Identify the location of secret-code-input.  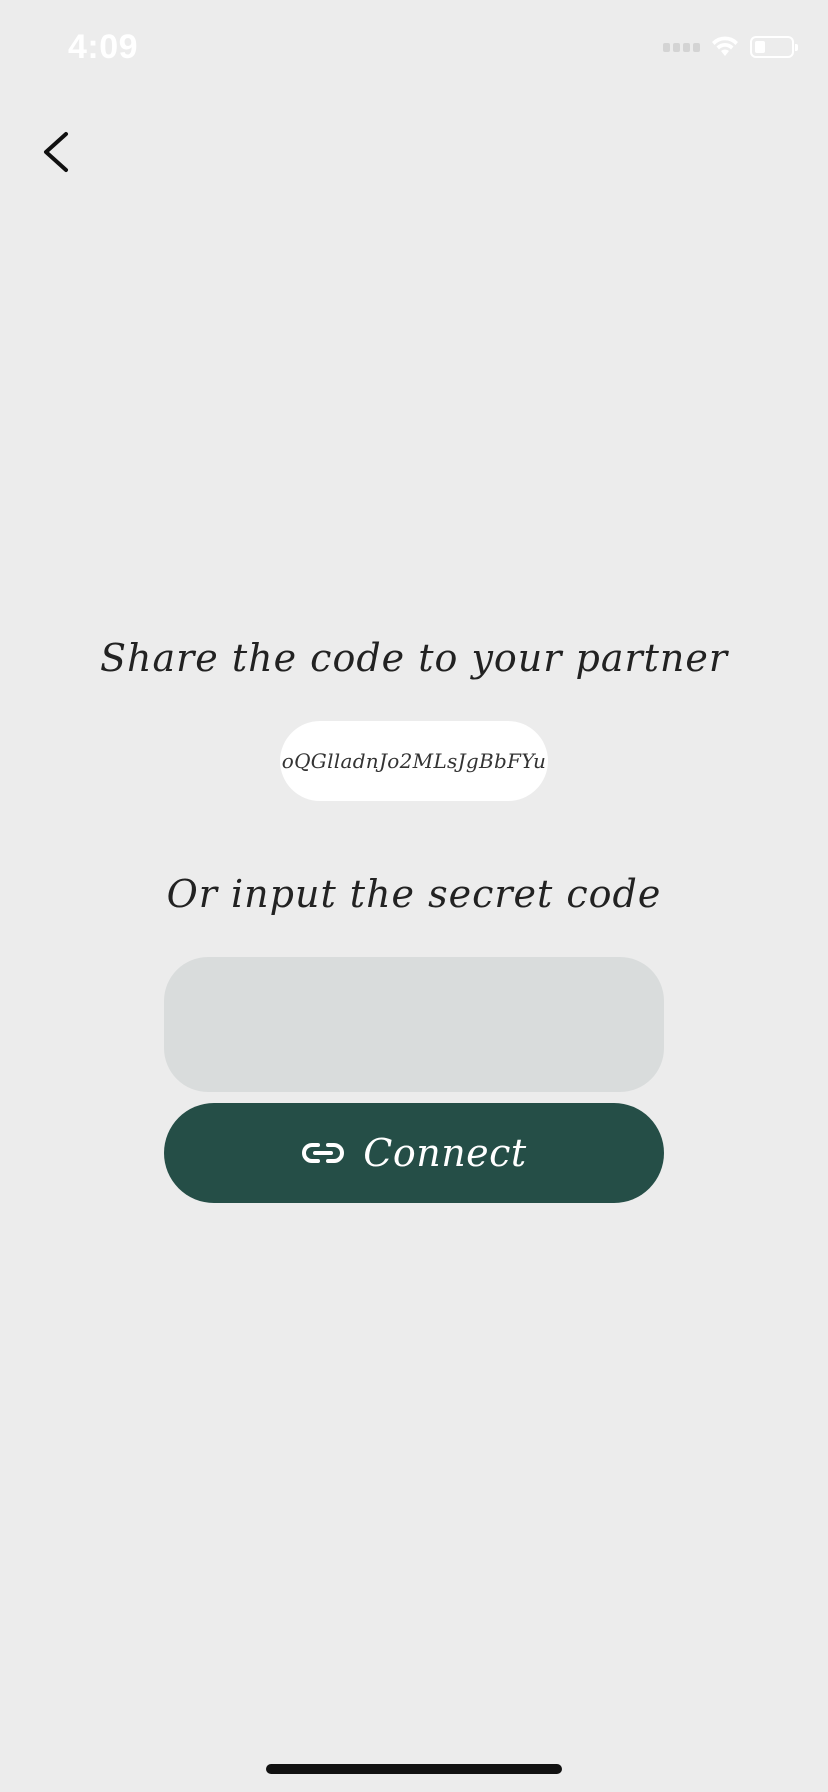
(414, 1024).